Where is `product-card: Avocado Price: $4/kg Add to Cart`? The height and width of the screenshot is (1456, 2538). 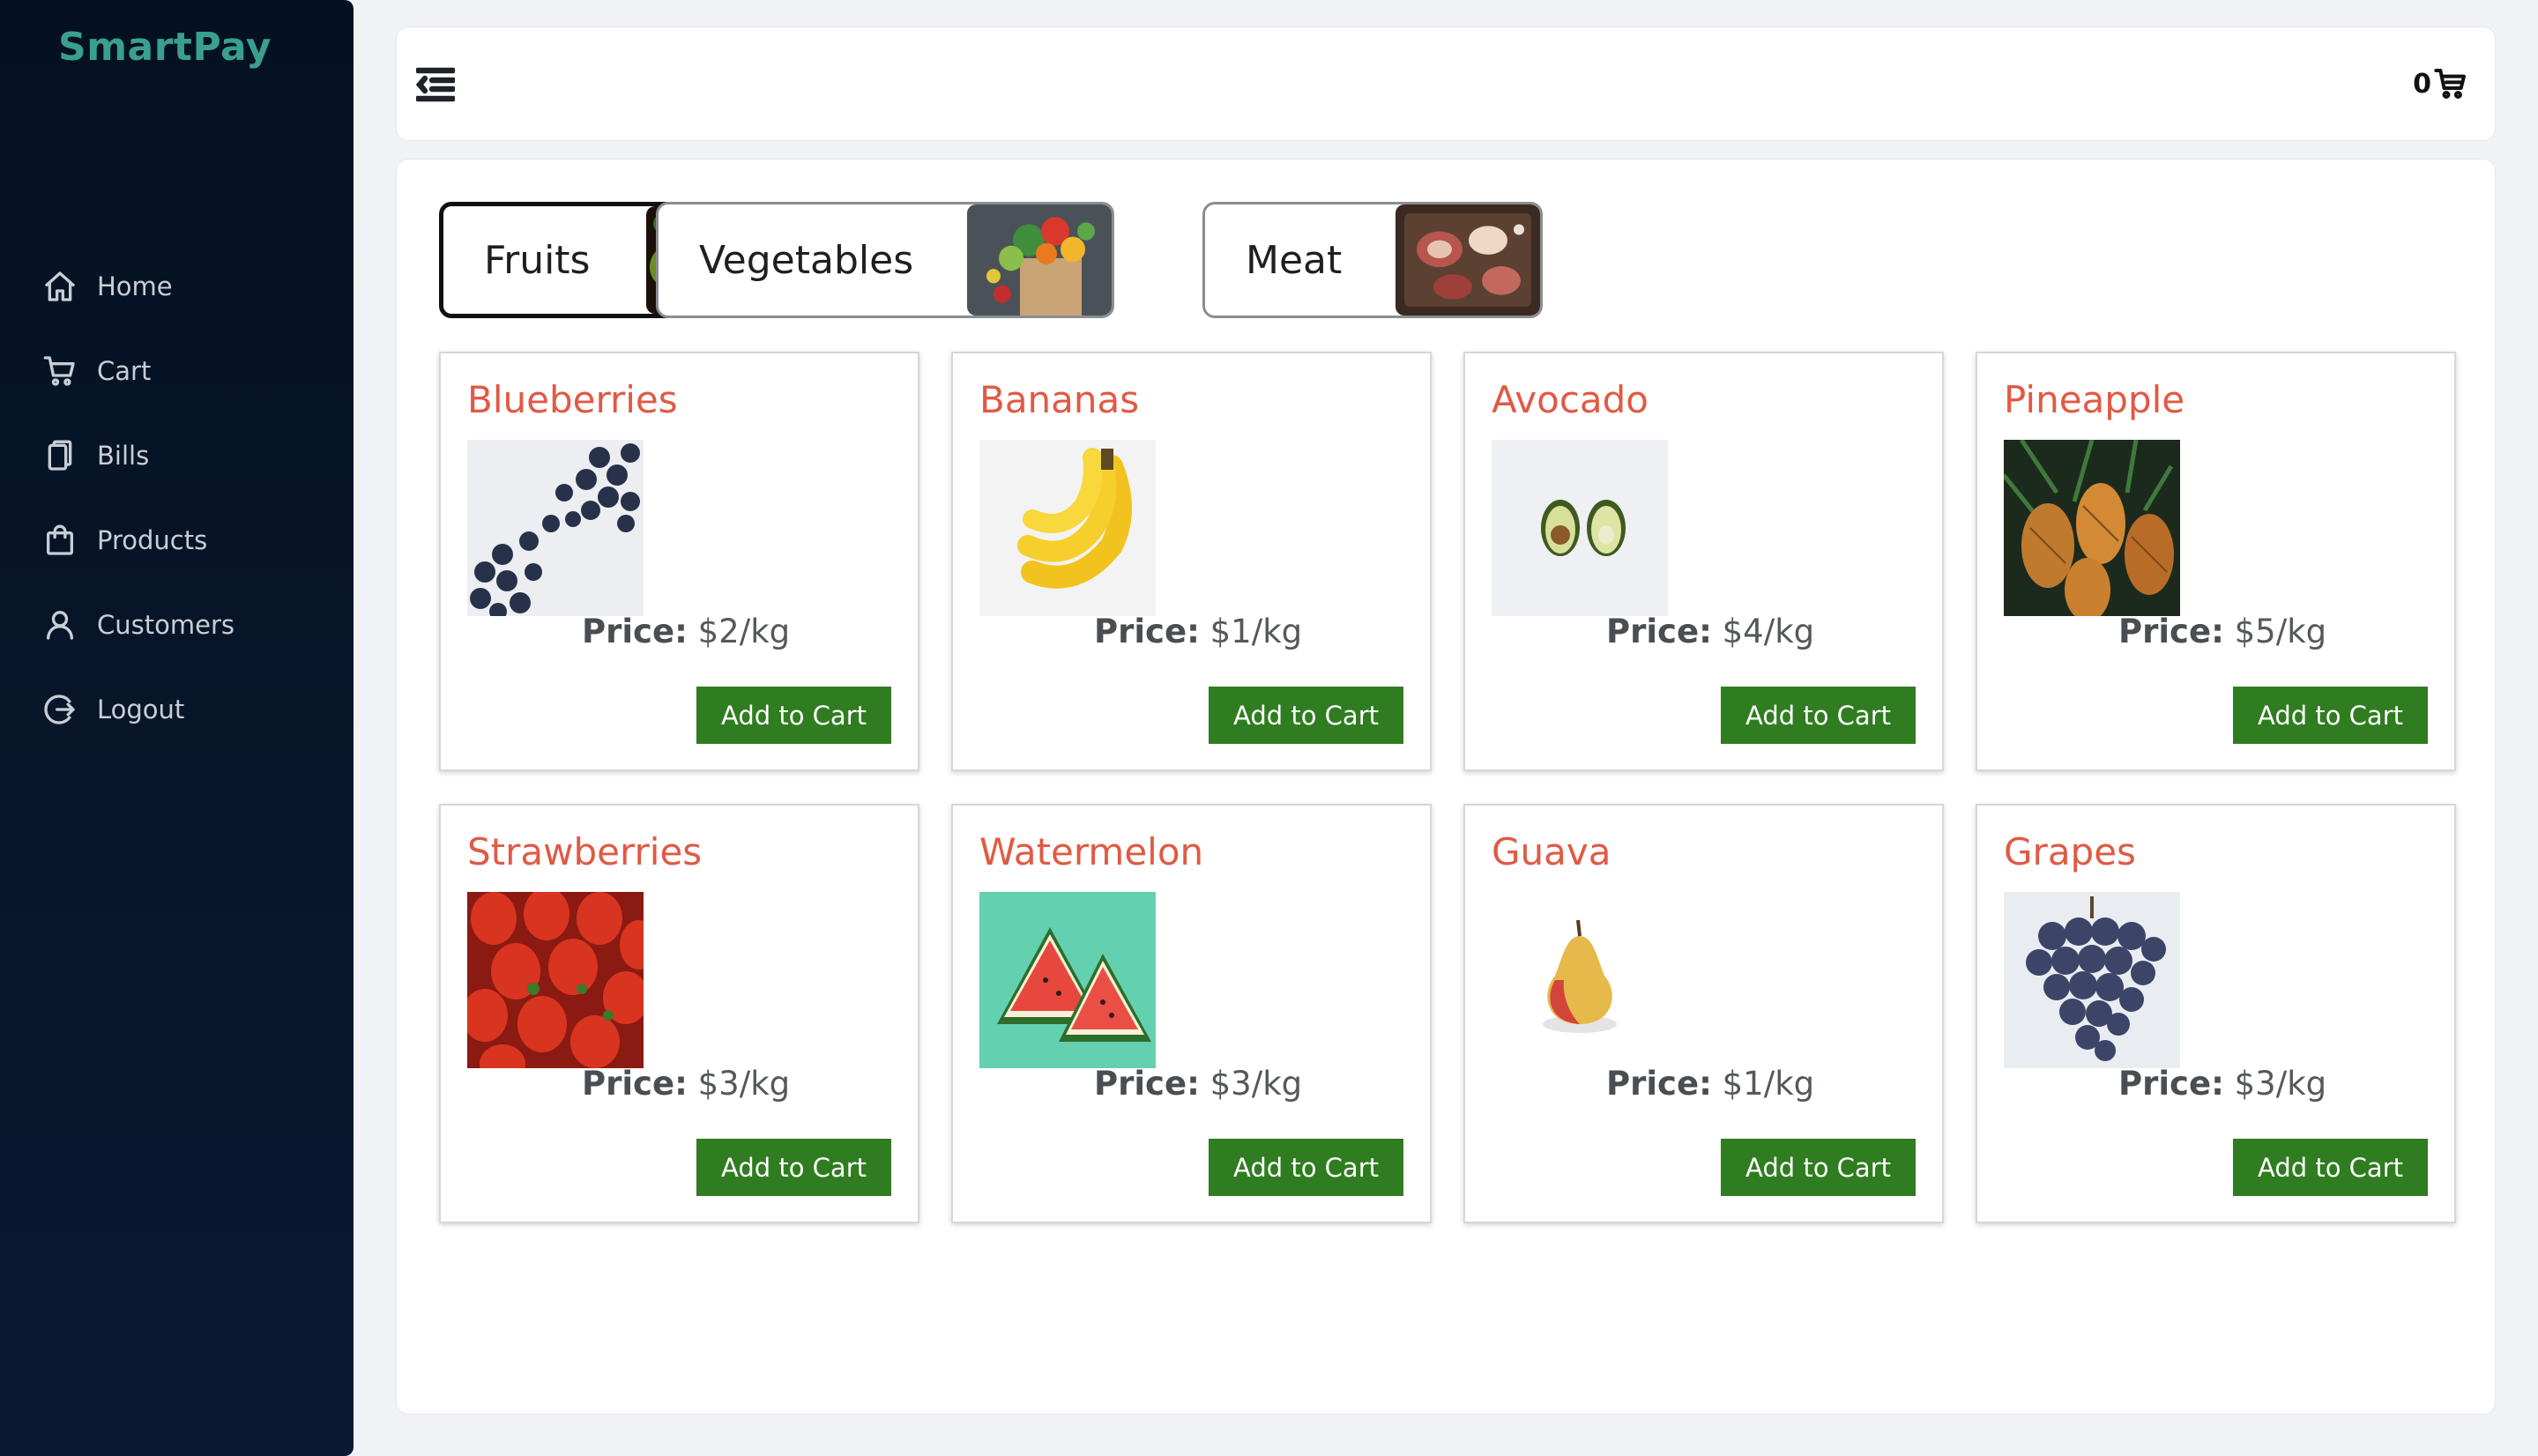
product-card: Avocado Price: $4/kg Add to Cart is located at coordinates (1703, 561).